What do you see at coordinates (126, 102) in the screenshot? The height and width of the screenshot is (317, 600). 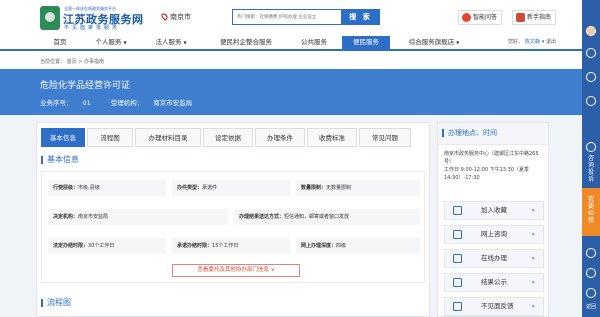 I see `banner-meta: 业务序号： 01 受理机构： 南京市安监局` at bounding box center [126, 102].